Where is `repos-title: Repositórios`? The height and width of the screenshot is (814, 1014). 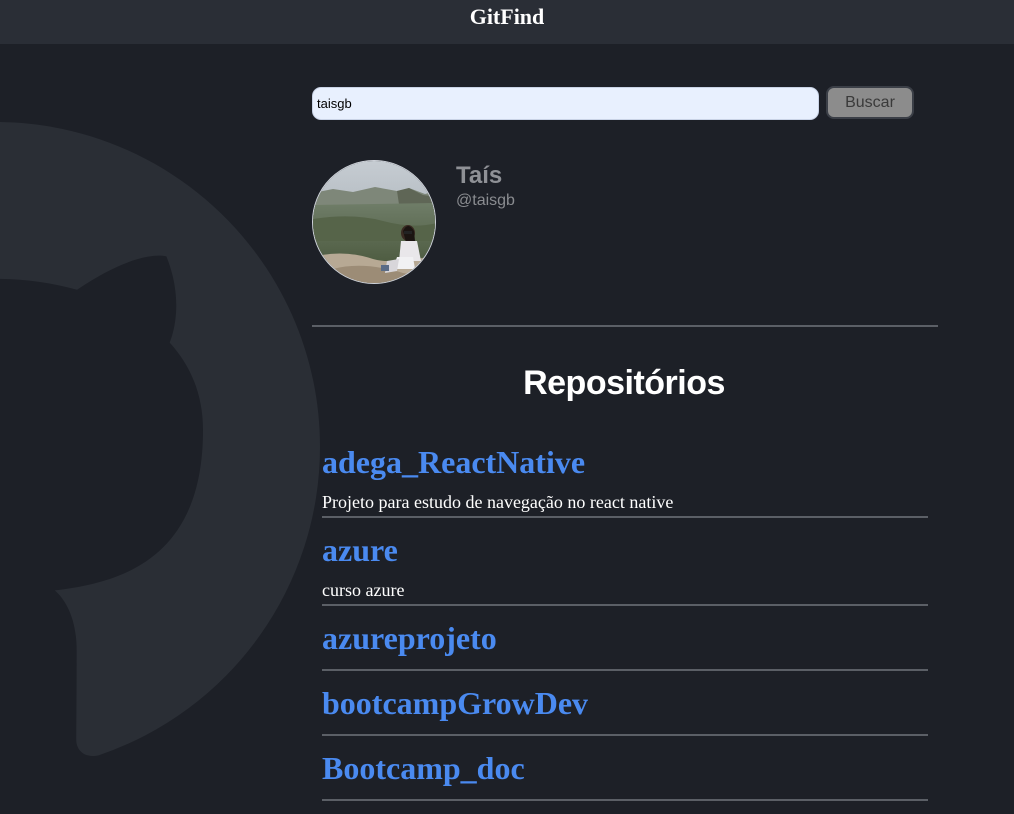
repos-title: Repositórios is located at coordinates (624, 383).